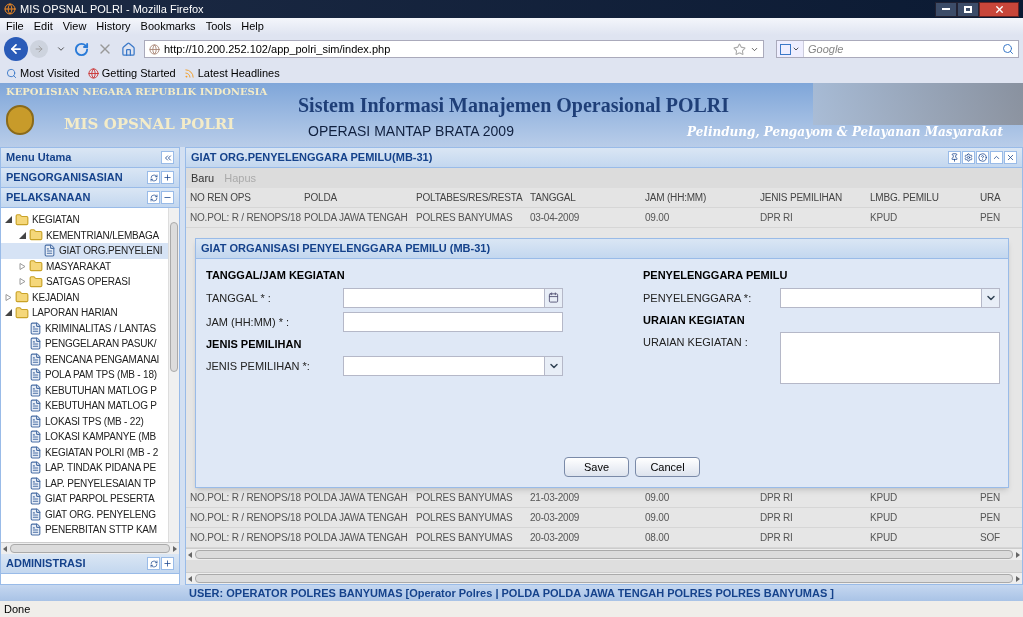  I want to click on menu-item: Tools, so click(218, 26).